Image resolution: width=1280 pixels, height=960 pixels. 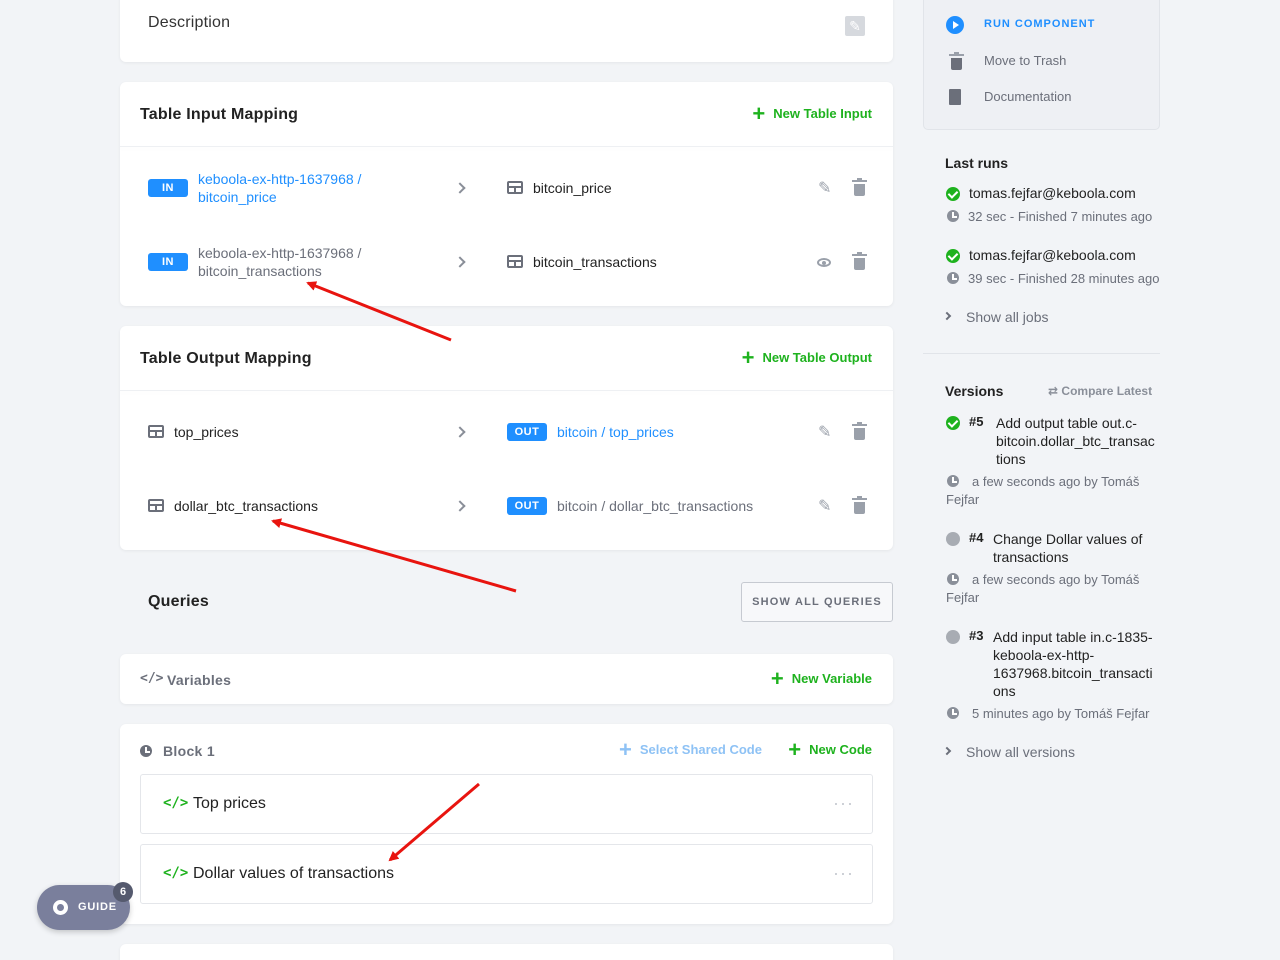 What do you see at coordinates (615, 432) in the screenshot?
I see `output-dest-link: bitcoin / top_prices` at bounding box center [615, 432].